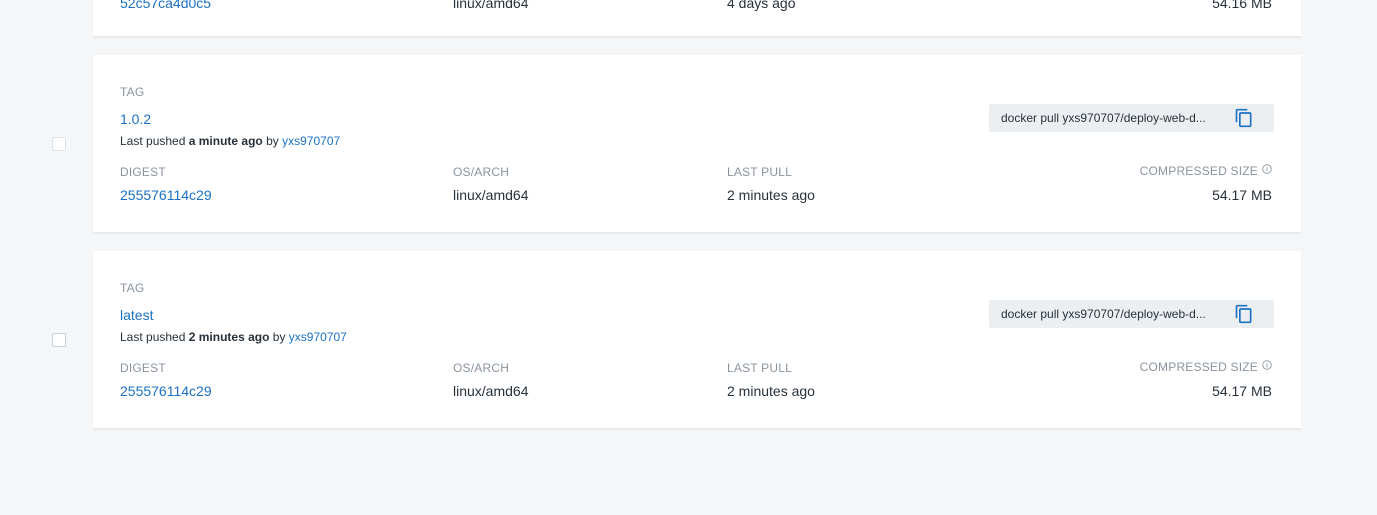 This screenshot has height=515, width=1377. I want to click on compressed-size-value: 54.16 MB, so click(1242, 5).